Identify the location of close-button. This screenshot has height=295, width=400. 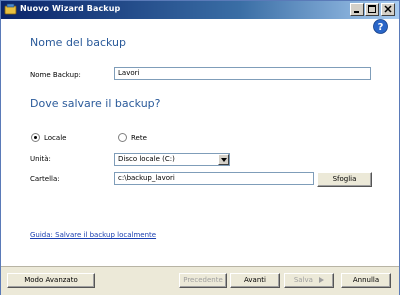
(388, 9).